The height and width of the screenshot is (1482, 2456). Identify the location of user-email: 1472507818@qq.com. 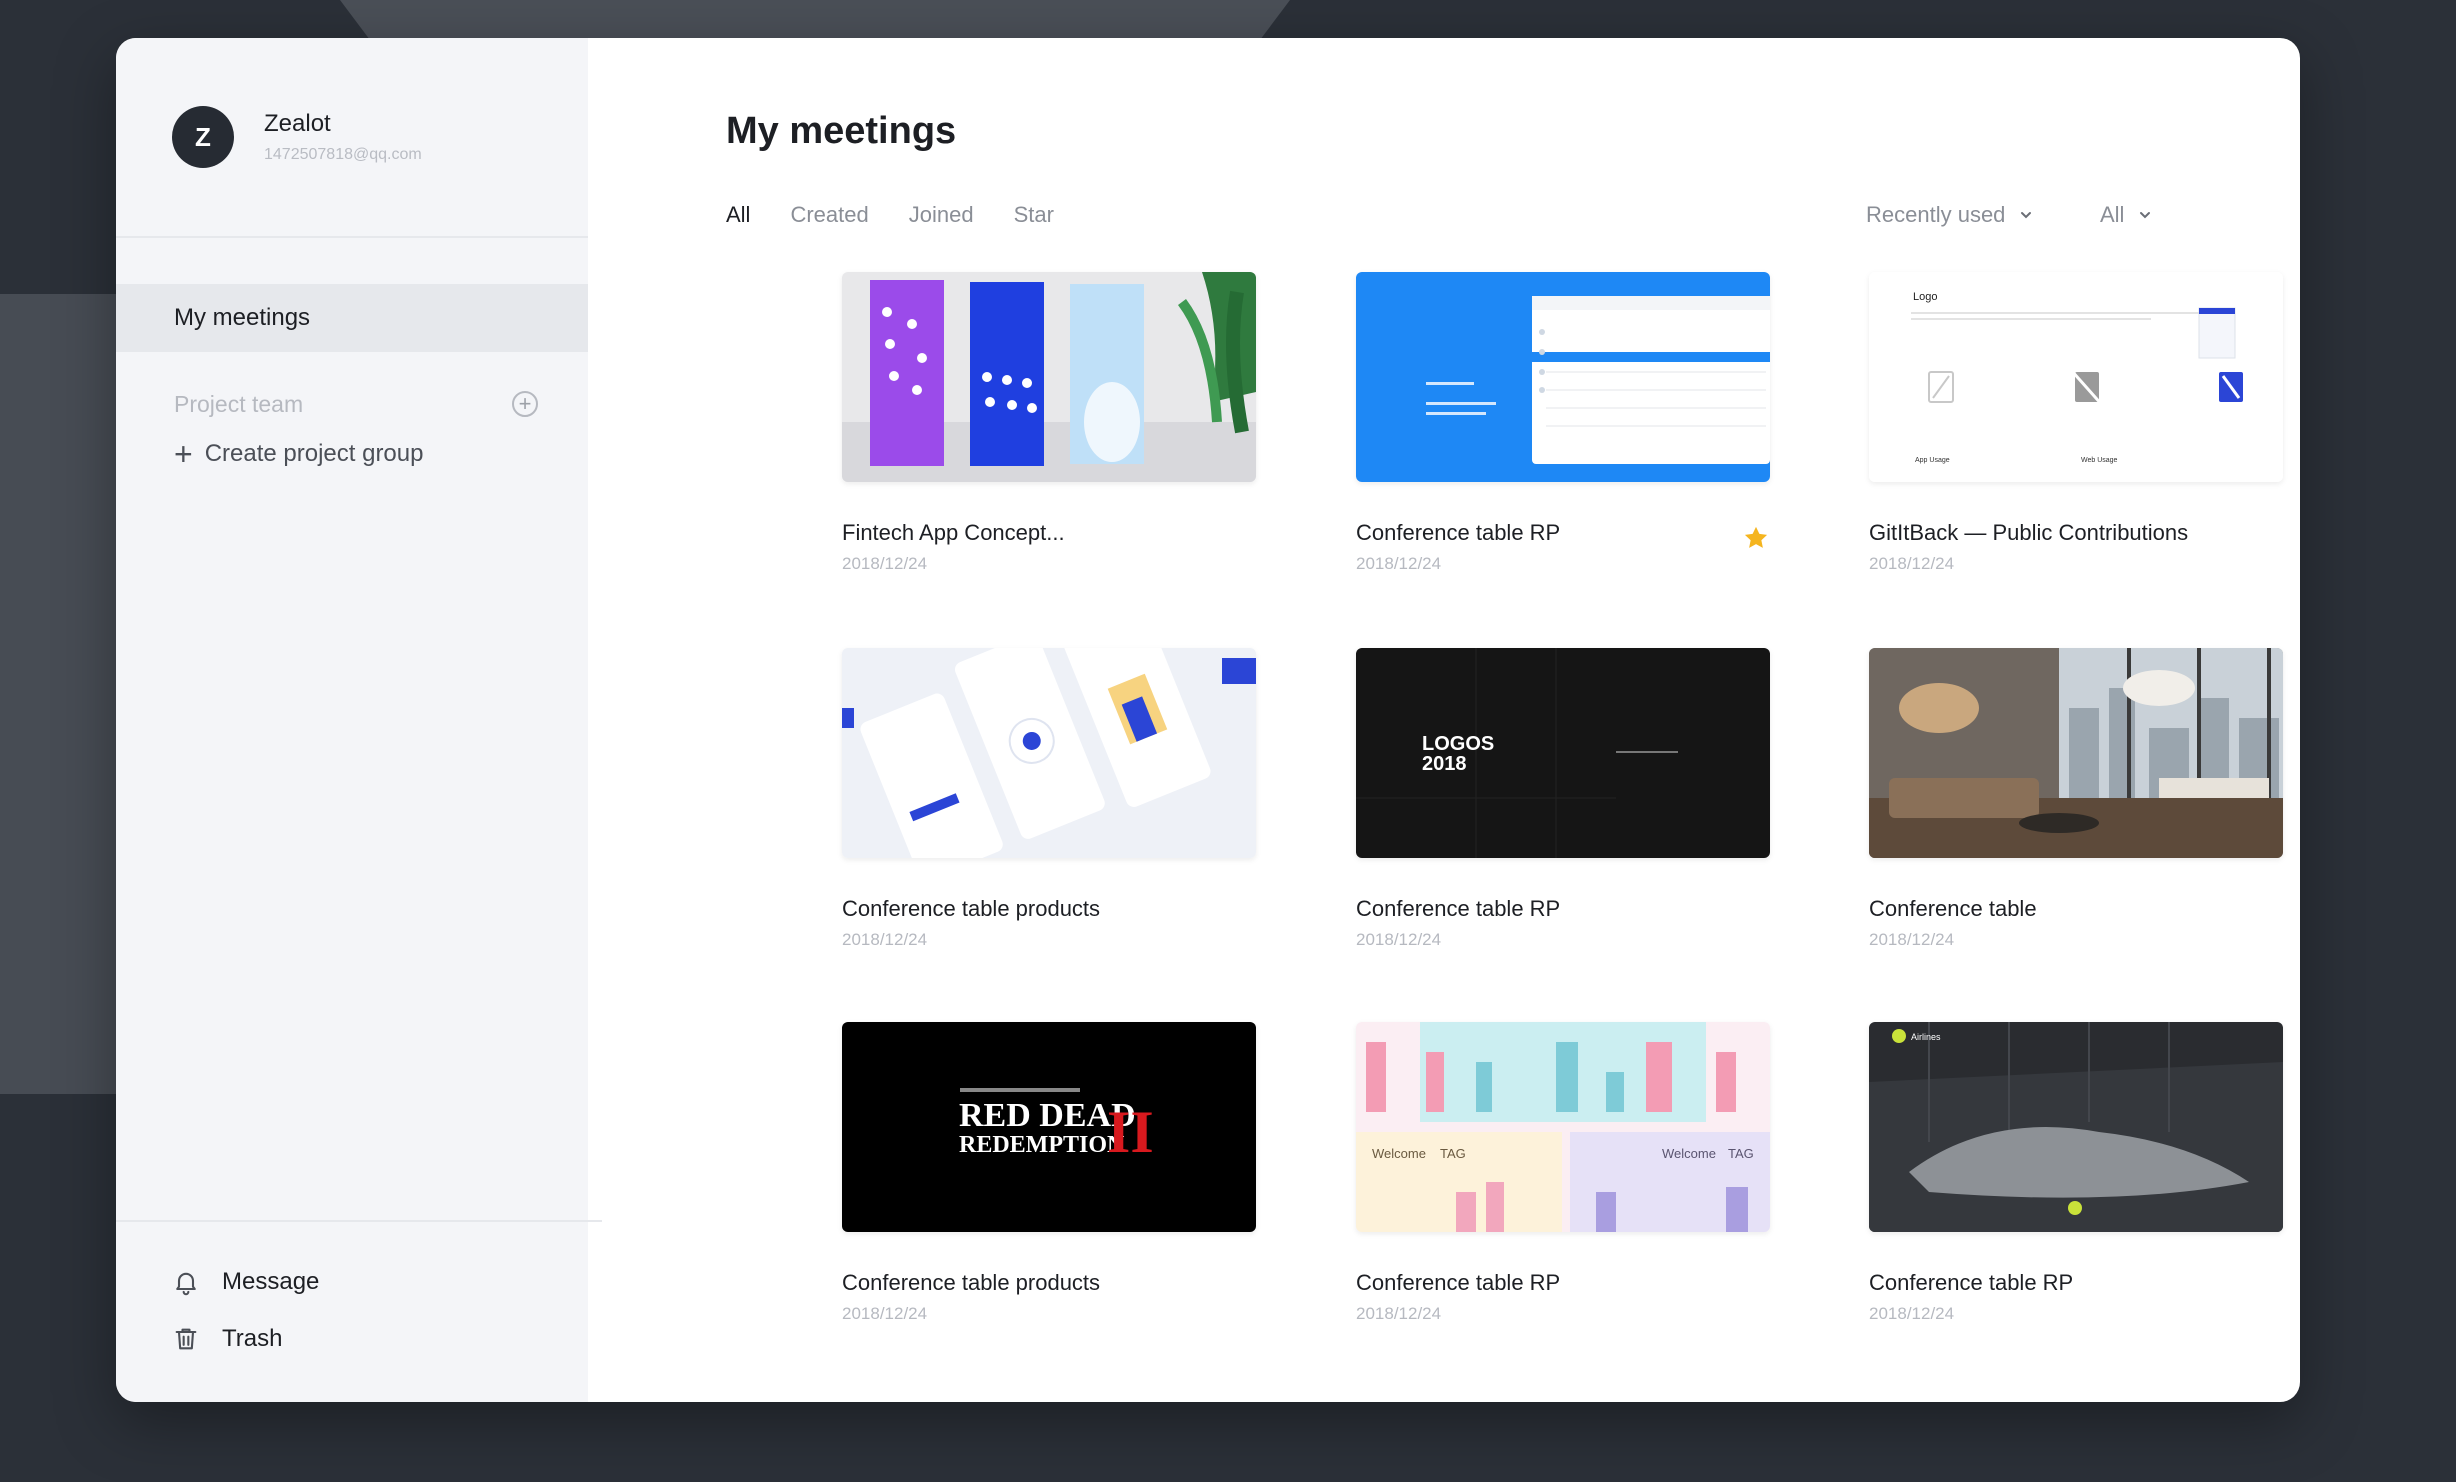
(343, 154).